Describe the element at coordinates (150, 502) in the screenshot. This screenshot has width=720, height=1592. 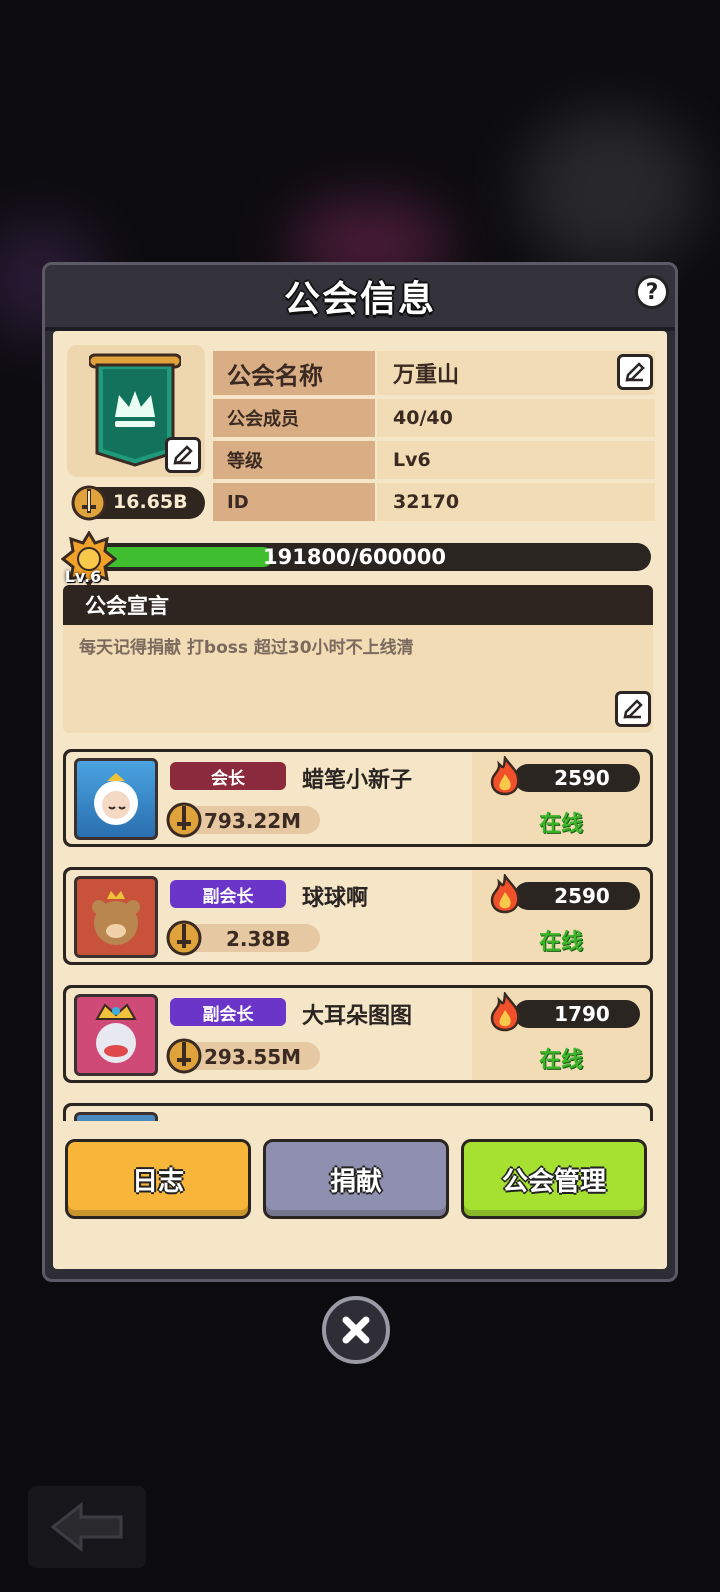
I see `guild-power-value: 16.65B` at that location.